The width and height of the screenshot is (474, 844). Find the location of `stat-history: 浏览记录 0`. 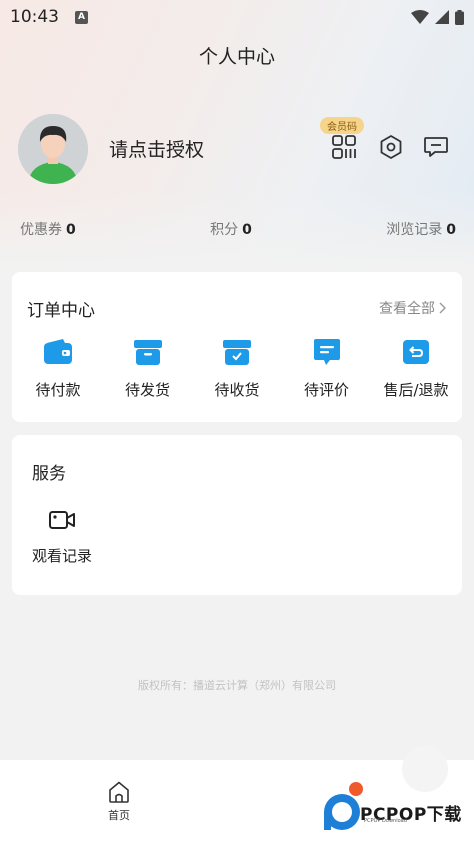

stat-history: 浏览记录 0 is located at coordinates (421, 229).